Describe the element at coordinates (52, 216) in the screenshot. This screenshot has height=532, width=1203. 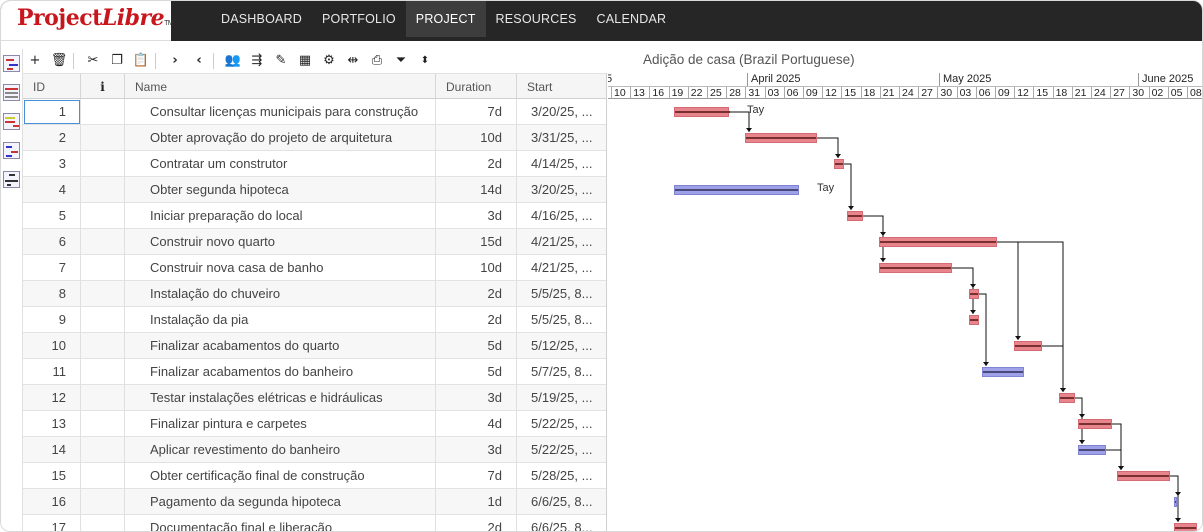
I see `task-id-cell: 5` at that location.